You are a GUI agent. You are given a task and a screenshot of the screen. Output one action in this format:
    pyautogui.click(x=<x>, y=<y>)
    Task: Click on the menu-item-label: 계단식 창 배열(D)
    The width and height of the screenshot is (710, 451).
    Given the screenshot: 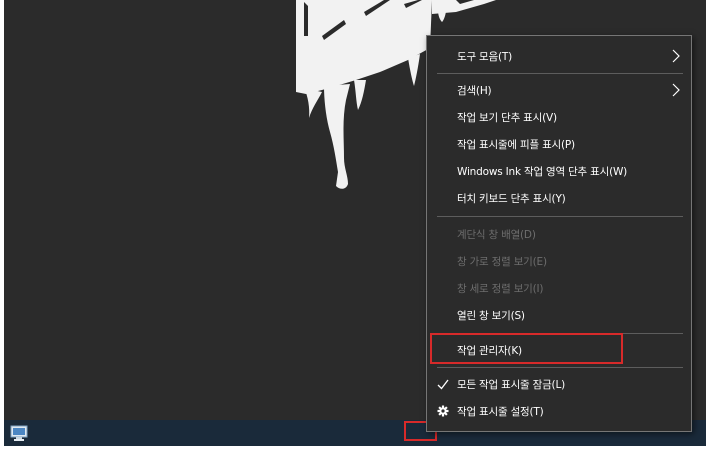 What is the action you would take?
    pyautogui.click(x=496, y=234)
    